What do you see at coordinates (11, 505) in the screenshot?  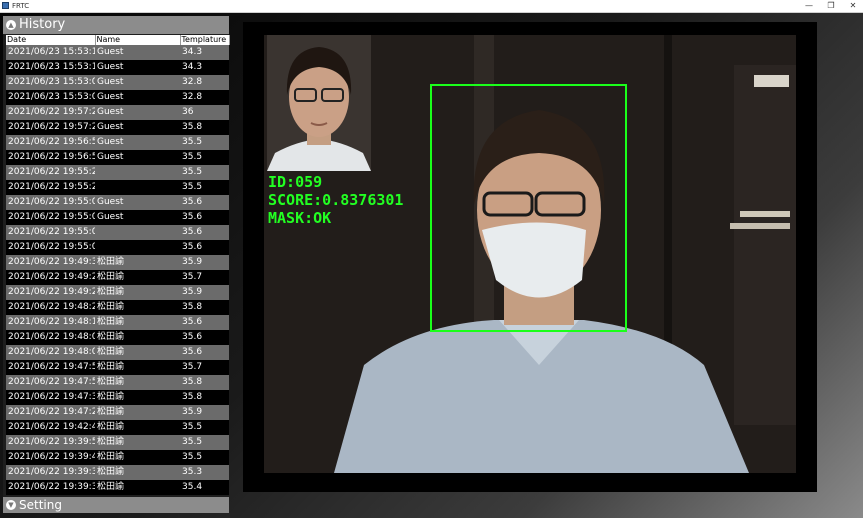 I see `expand-circle-icon: ▼` at bounding box center [11, 505].